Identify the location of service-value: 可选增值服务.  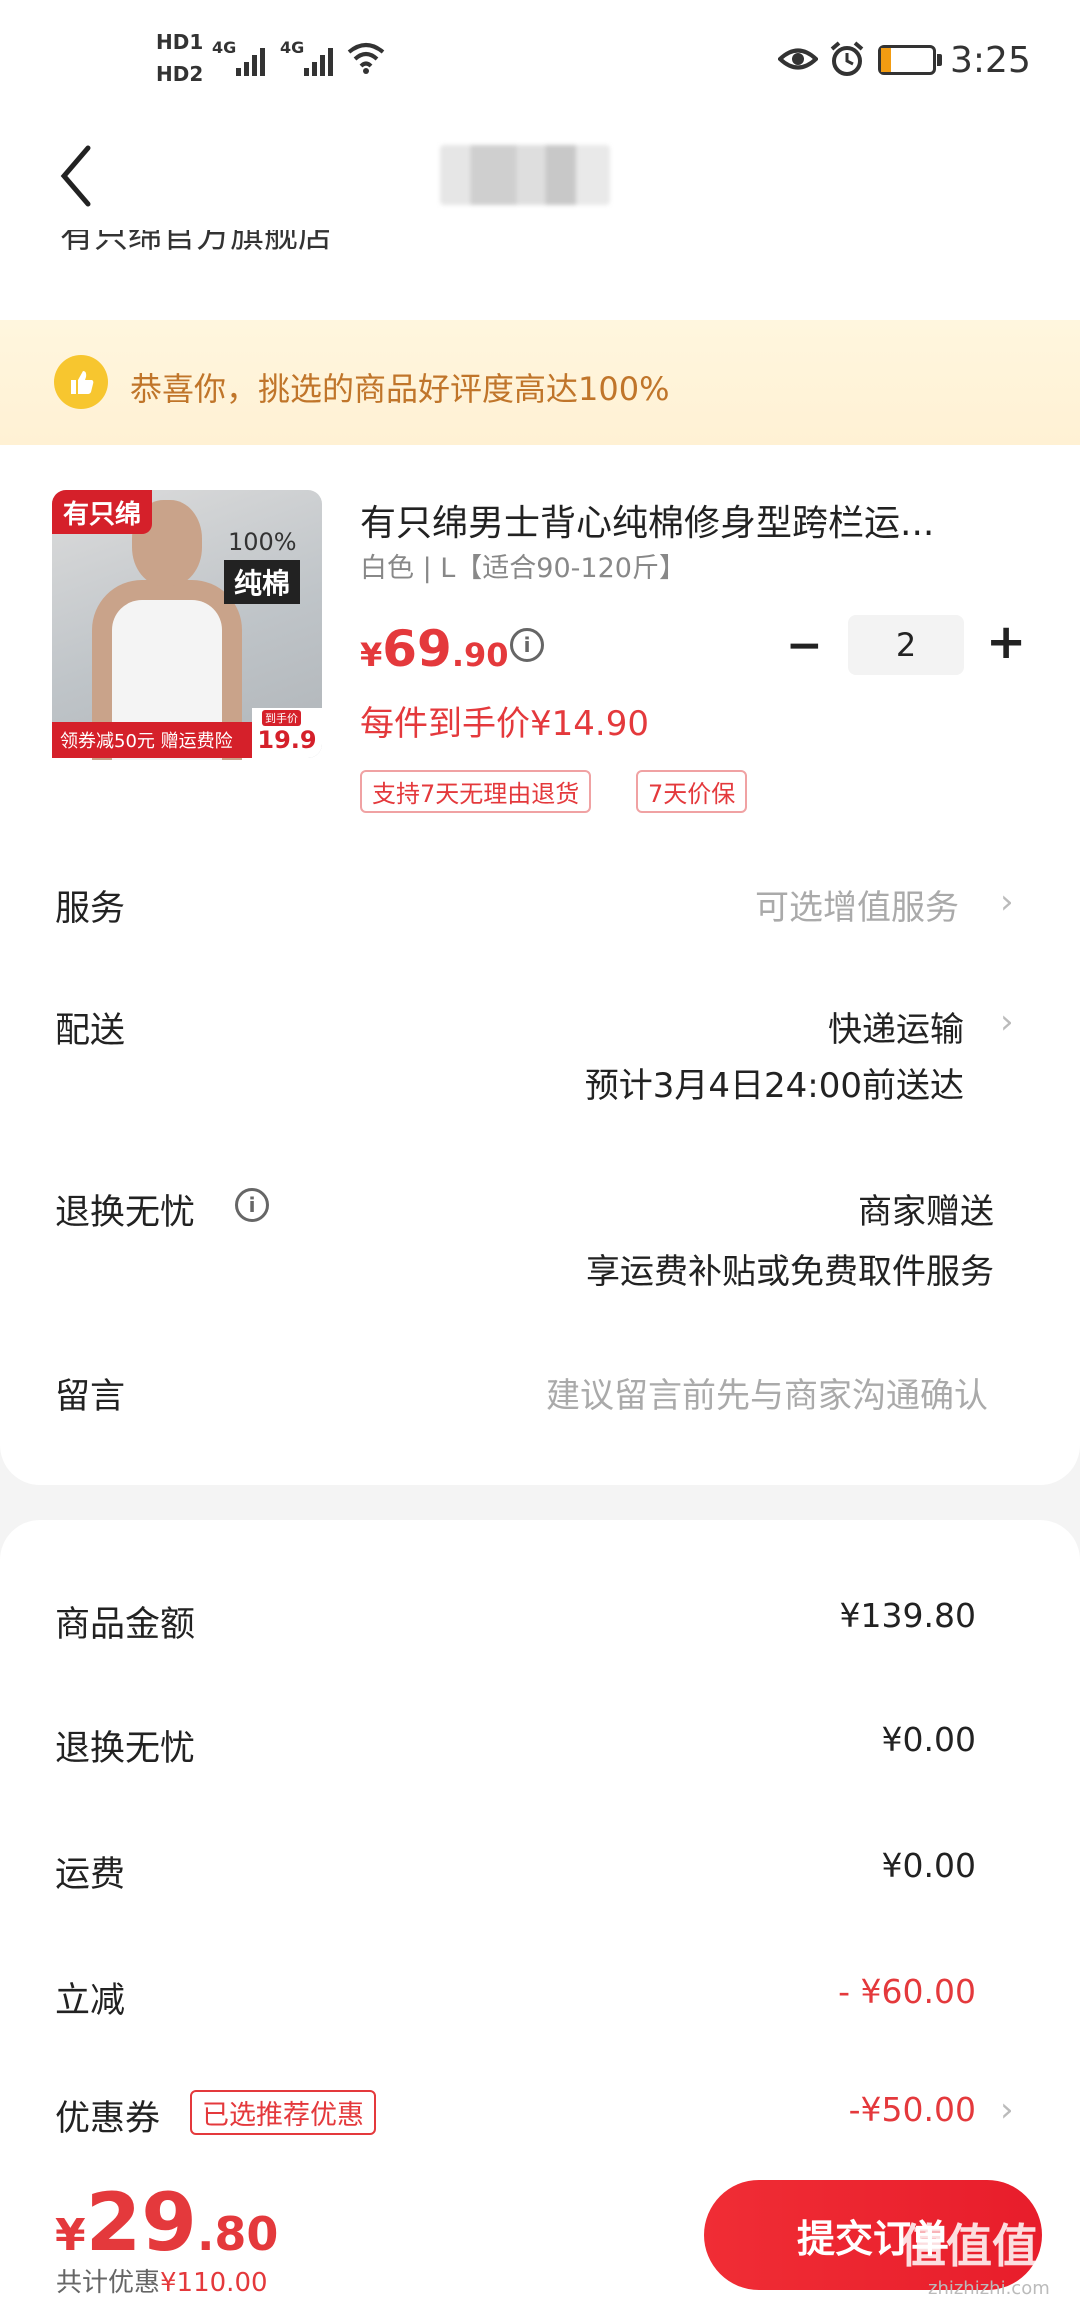
(857, 904).